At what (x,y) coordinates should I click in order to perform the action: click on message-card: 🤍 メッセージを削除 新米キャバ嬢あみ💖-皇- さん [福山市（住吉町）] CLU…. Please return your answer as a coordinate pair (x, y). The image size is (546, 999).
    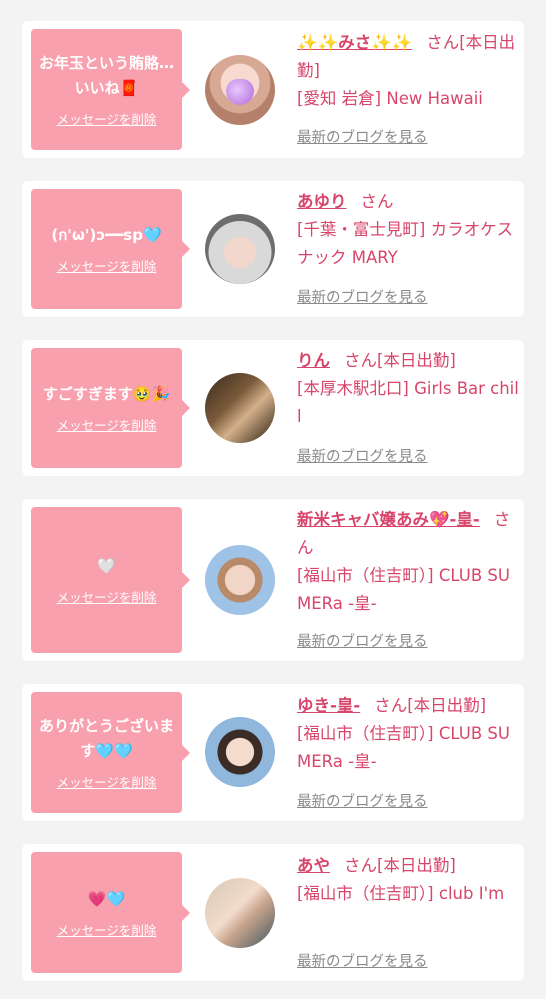
    Looking at the image, I should click on (273, 580).